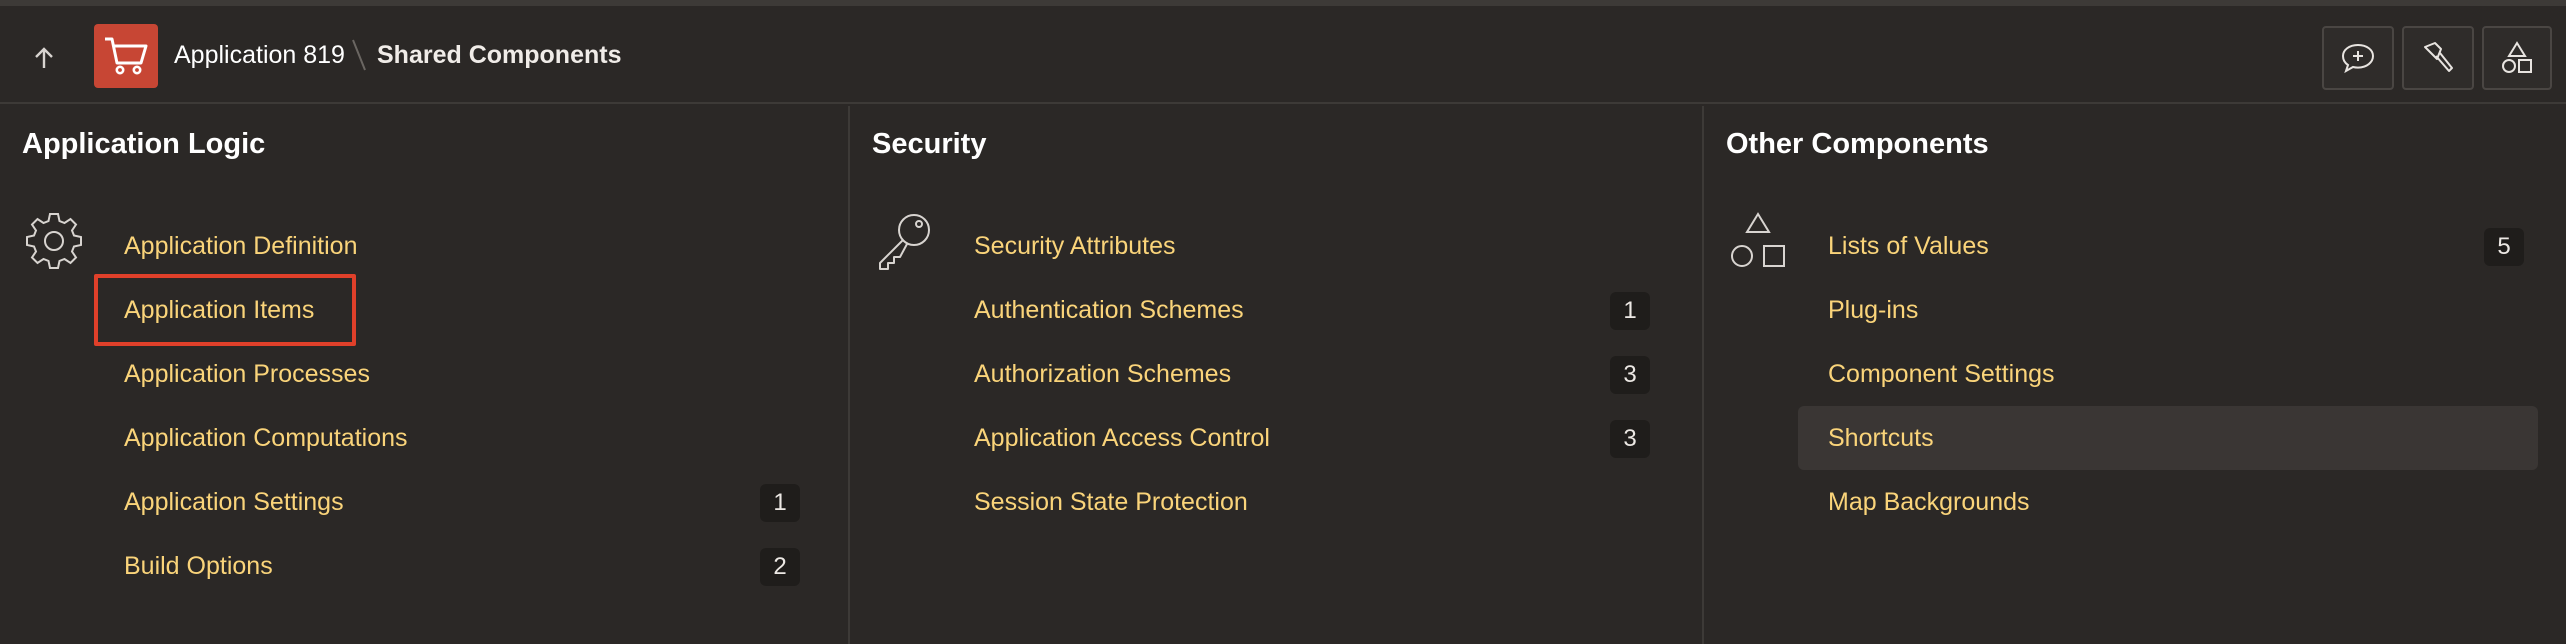  Describe the element at coordinates (54, 241) in the screenshot. I see `gear-icon` at that location.